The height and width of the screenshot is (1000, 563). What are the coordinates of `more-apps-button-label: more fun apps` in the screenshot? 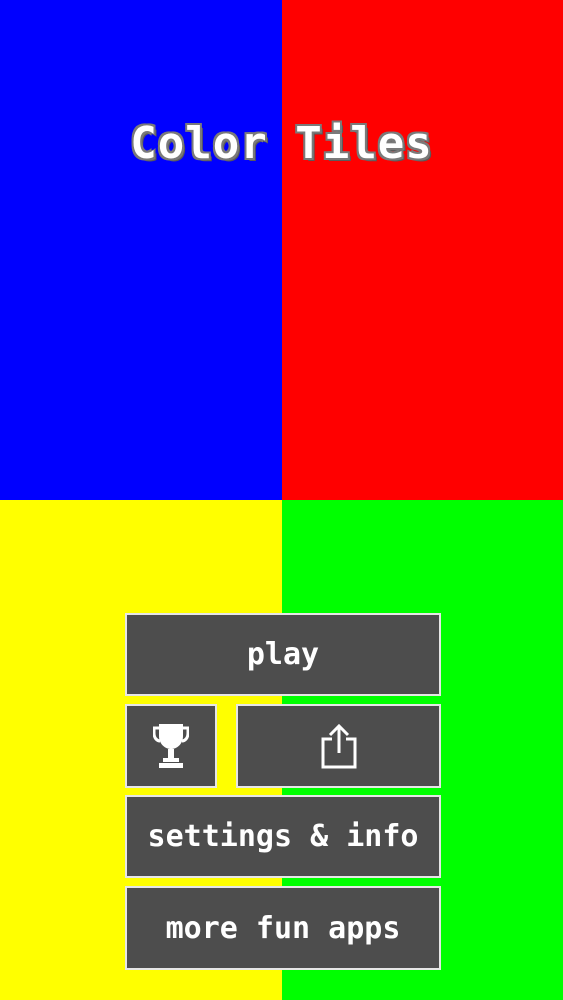 It's located at (283, 928).